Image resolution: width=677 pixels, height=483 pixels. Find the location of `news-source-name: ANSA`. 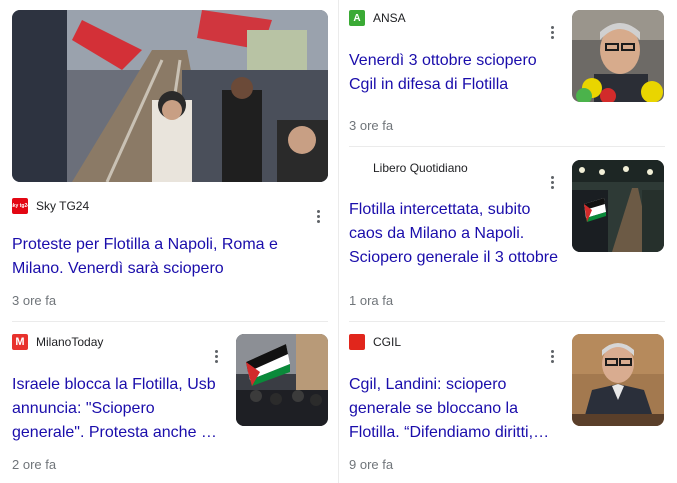

news-source-name: ANSA is located at coordinates (389, 18).